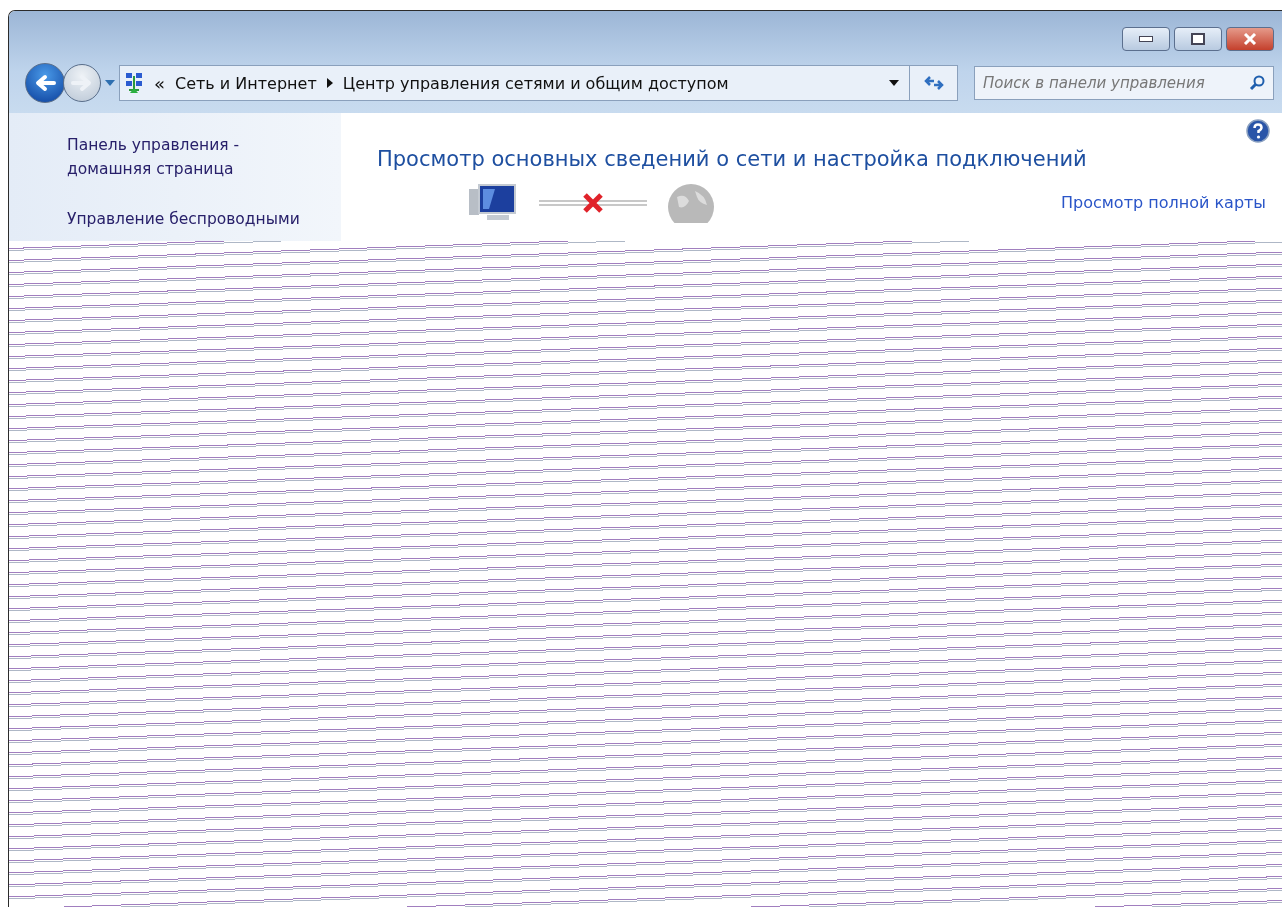 The image size is (1284, 907). What do you see at coordinates (1258, 131) in the screenshot?
I see `help-icon` at bounding box center [1258, 131].